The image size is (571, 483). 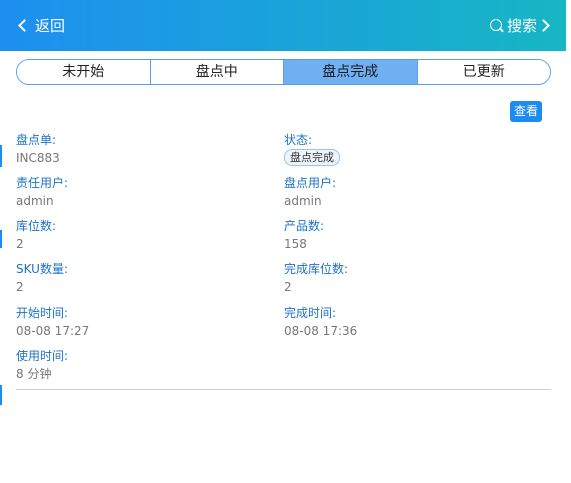 What do you see at coordinates (288, 287) in the screenshot?
I see `done-locations-value: 2` at bounding box center [288, 287].